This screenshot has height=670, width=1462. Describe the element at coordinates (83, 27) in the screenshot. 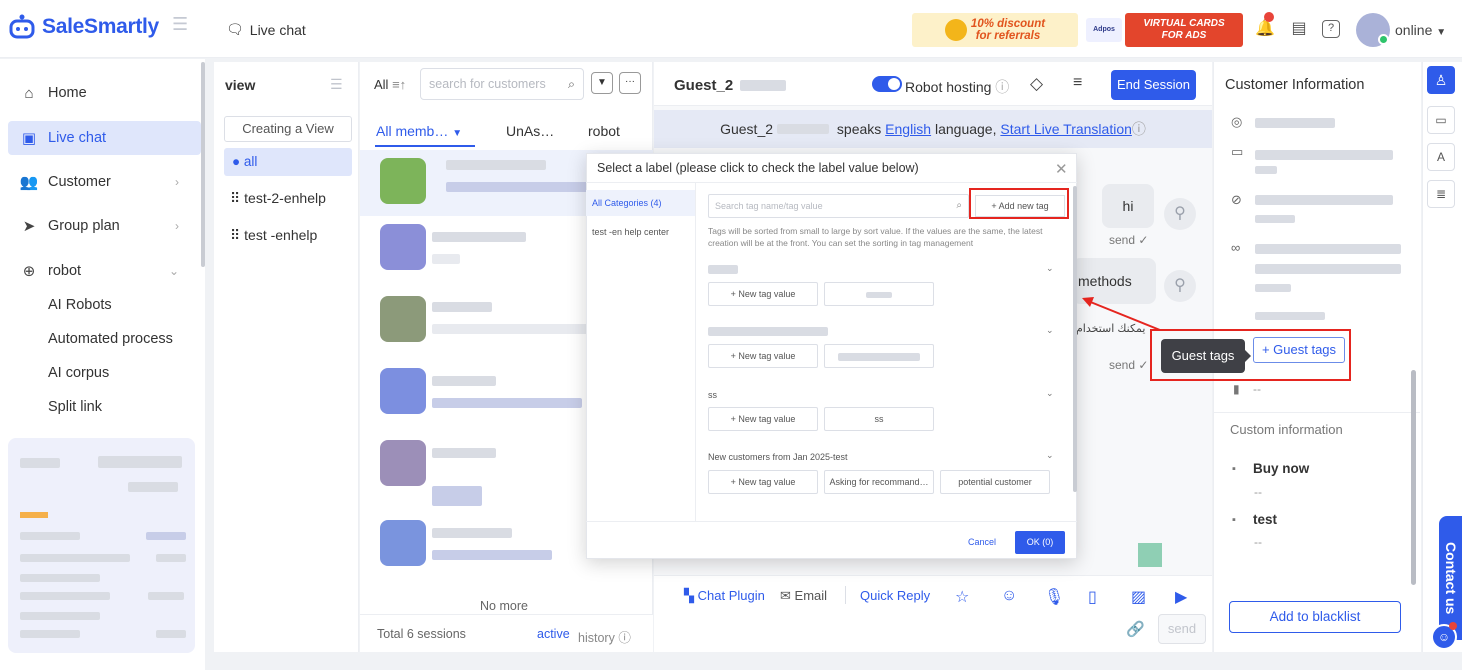

I see `logo: SaleSmartly` at that location.